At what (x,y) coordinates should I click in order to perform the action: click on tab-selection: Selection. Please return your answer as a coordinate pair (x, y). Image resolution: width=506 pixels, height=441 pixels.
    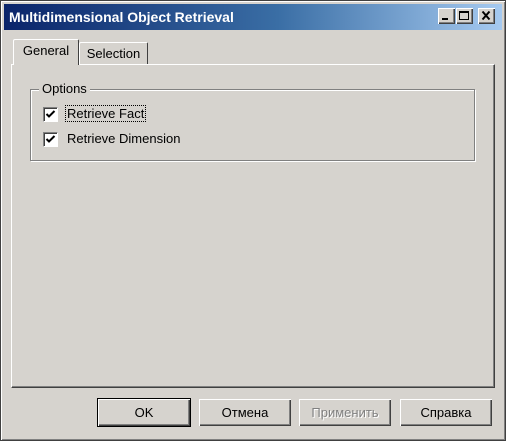
    Looking at the image, I should click on (113, 53).